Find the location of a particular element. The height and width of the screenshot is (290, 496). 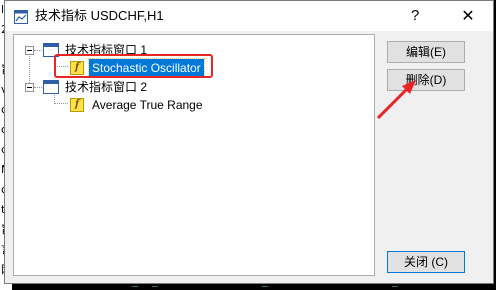

annotation-highlight-box is located at coordinates (133, 66).